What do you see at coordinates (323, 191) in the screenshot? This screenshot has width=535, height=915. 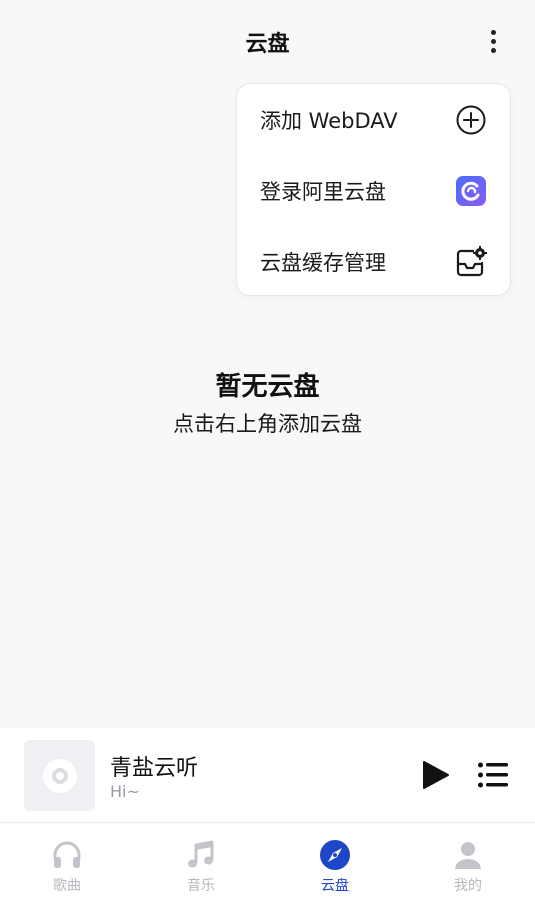 I see `menu-item-label: 登录阿里云盘` at bounding box center [323, 191].